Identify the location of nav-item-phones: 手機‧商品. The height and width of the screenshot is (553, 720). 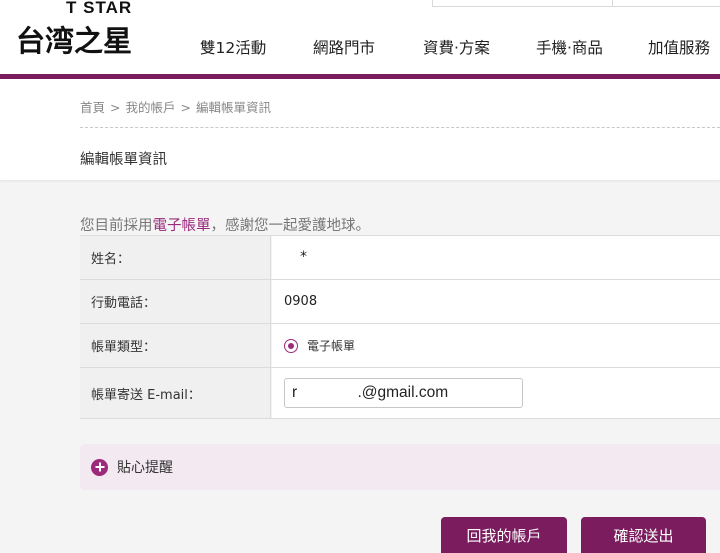
(569, 47).